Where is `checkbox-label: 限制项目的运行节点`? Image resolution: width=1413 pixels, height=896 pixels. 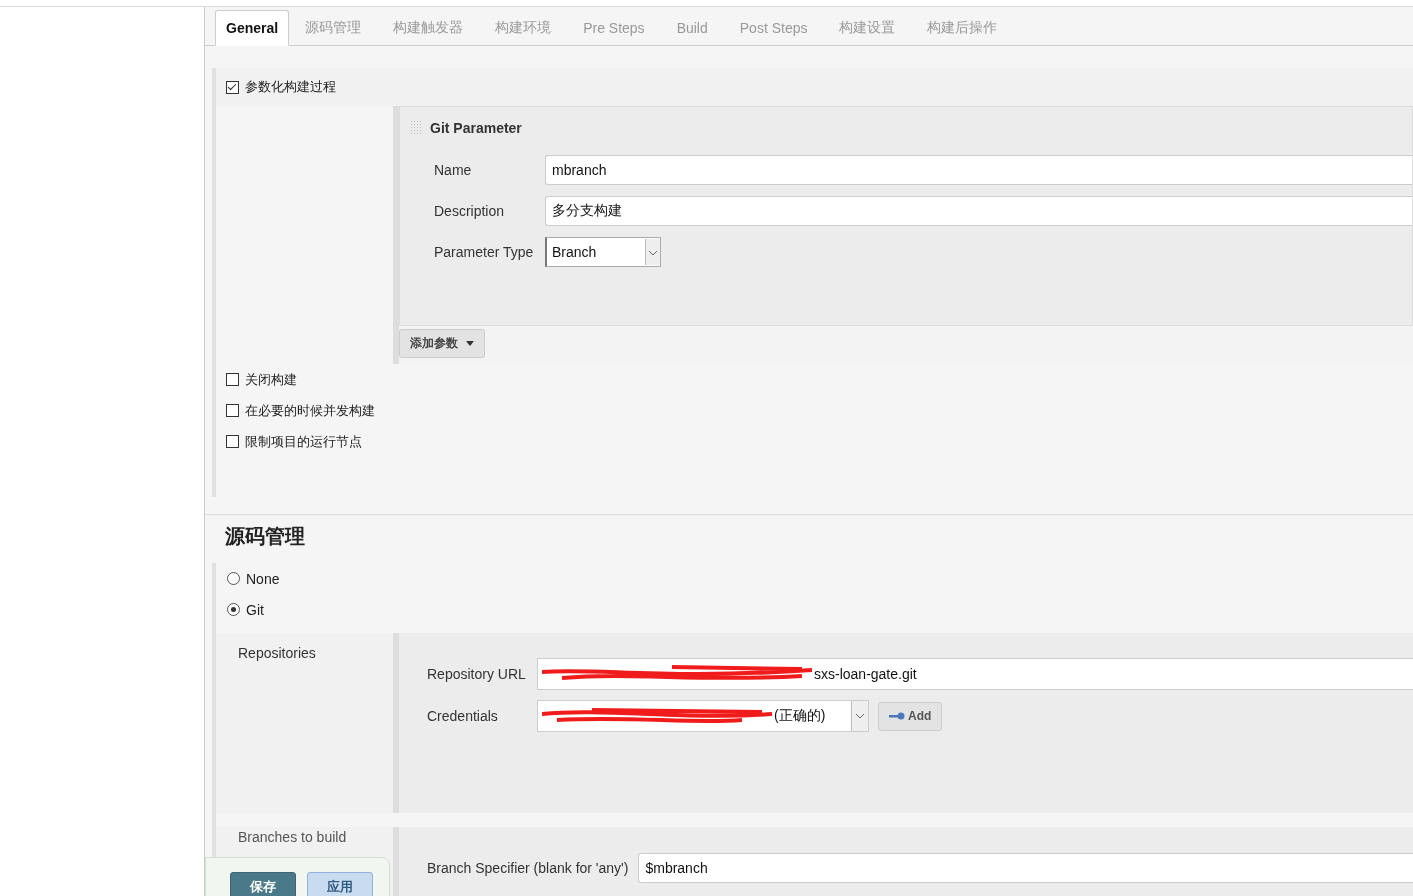 checkbox-label: 限制项目的运行节点 is located at coordinates (303, 441).